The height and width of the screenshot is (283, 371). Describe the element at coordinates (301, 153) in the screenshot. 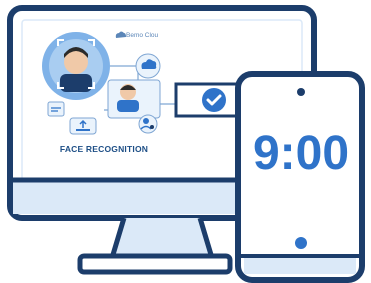

I see `phone-clock-text: 9:00` at that location.